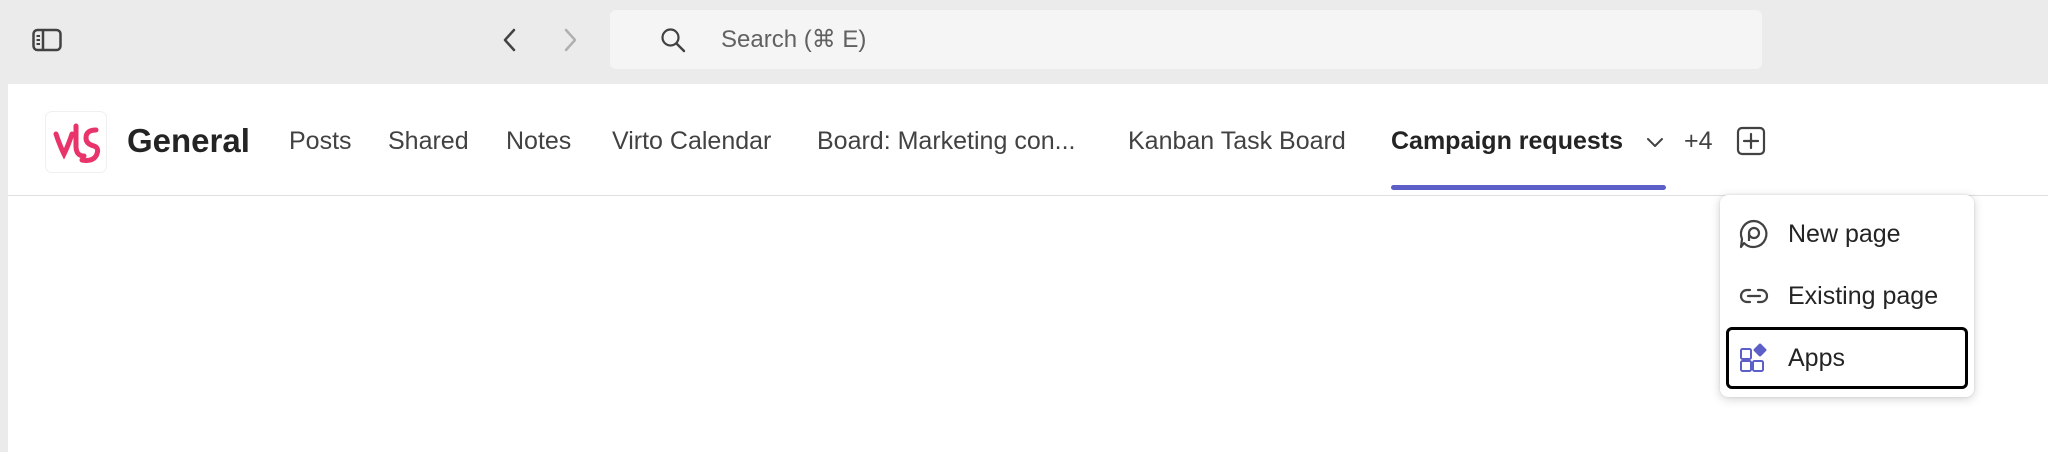 The width and height of the screenshot is (2048, 452). What do you see at coordinates (1237, 141) in the screenshot?
I see `tab-kanban-task-board: Kanban Task Board` at bounding box center [1237, 141].